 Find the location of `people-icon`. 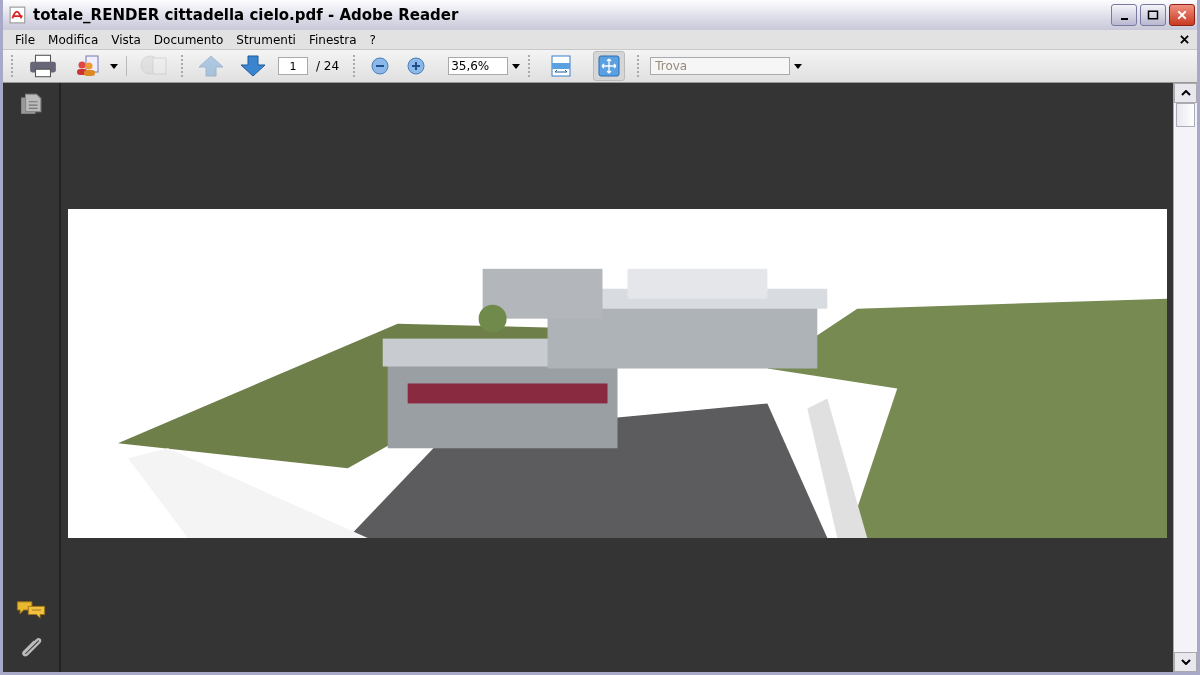

people-icon is located at coordinates (88, 66).